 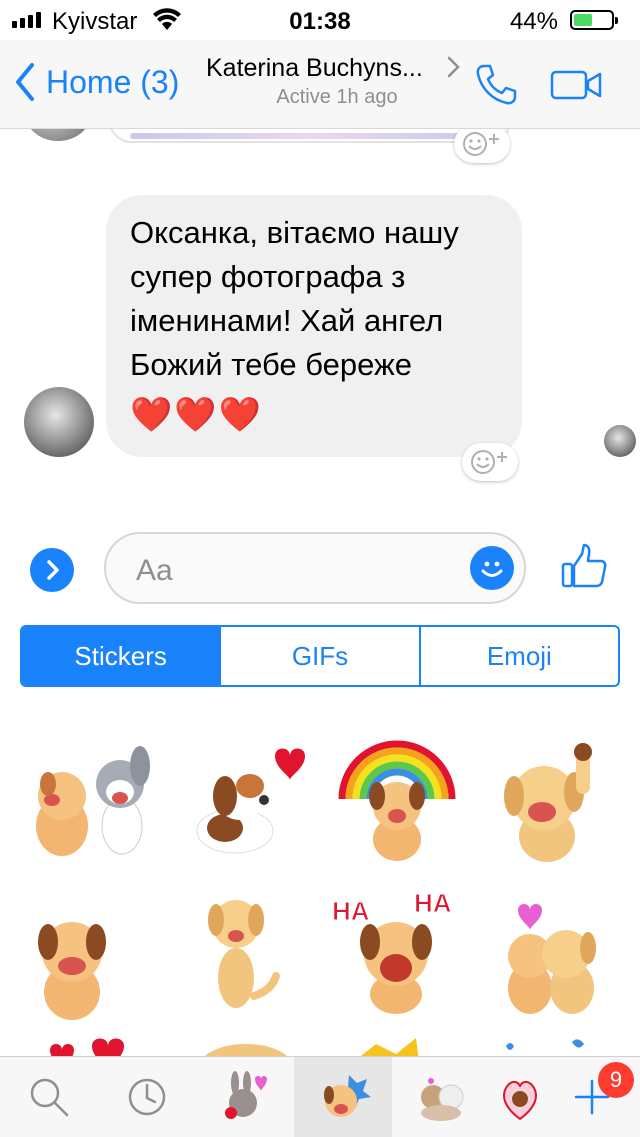 I want to click on sticker-pack-friends, so click(x=441, y=1097).